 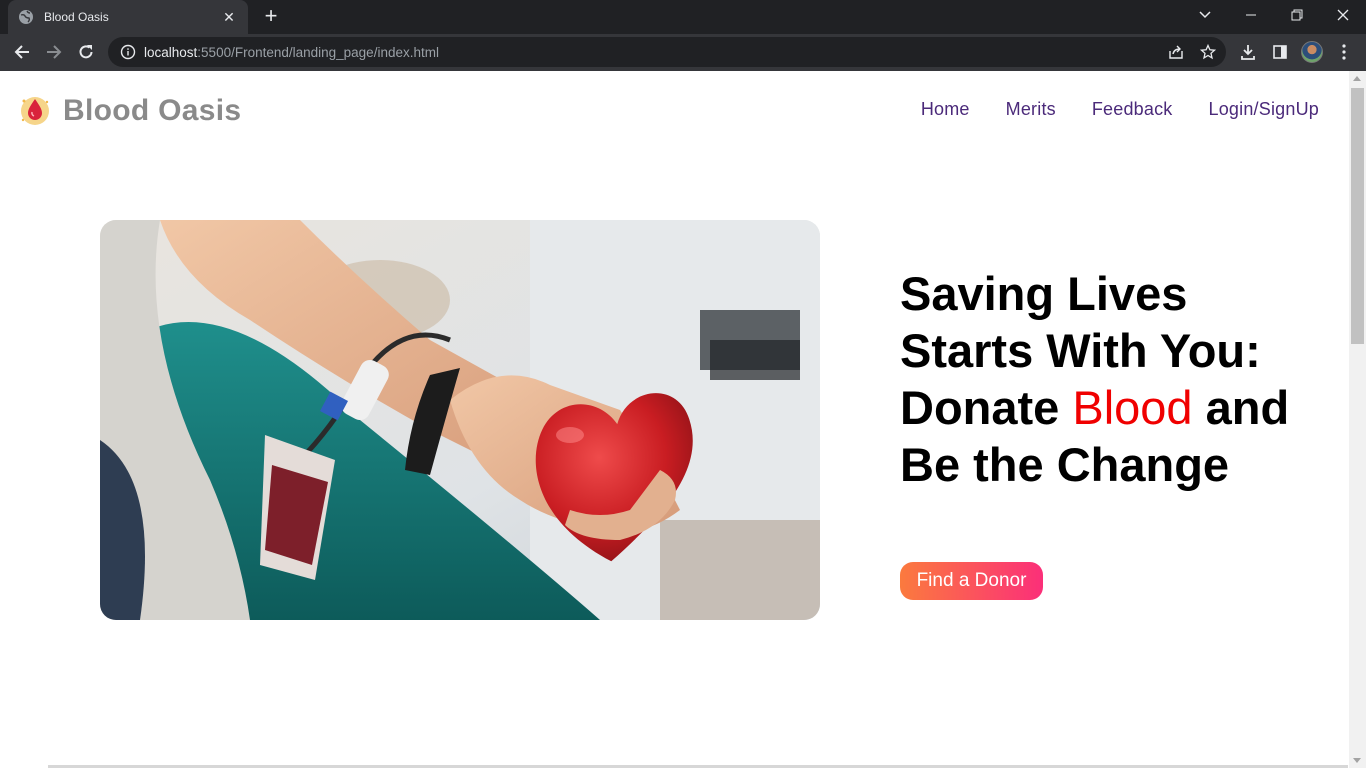 What do you see at coordinates (171, 52) in the screenshot?
I see `url-host: localhost` at bounding box center [171, 52].